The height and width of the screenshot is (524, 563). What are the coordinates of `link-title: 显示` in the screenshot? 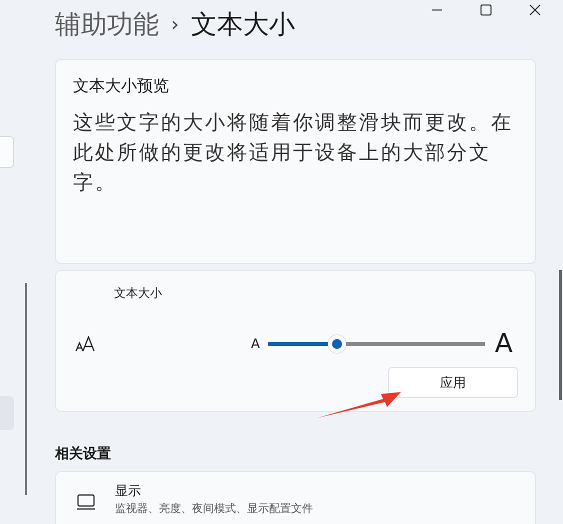 It's located at (128, 491).